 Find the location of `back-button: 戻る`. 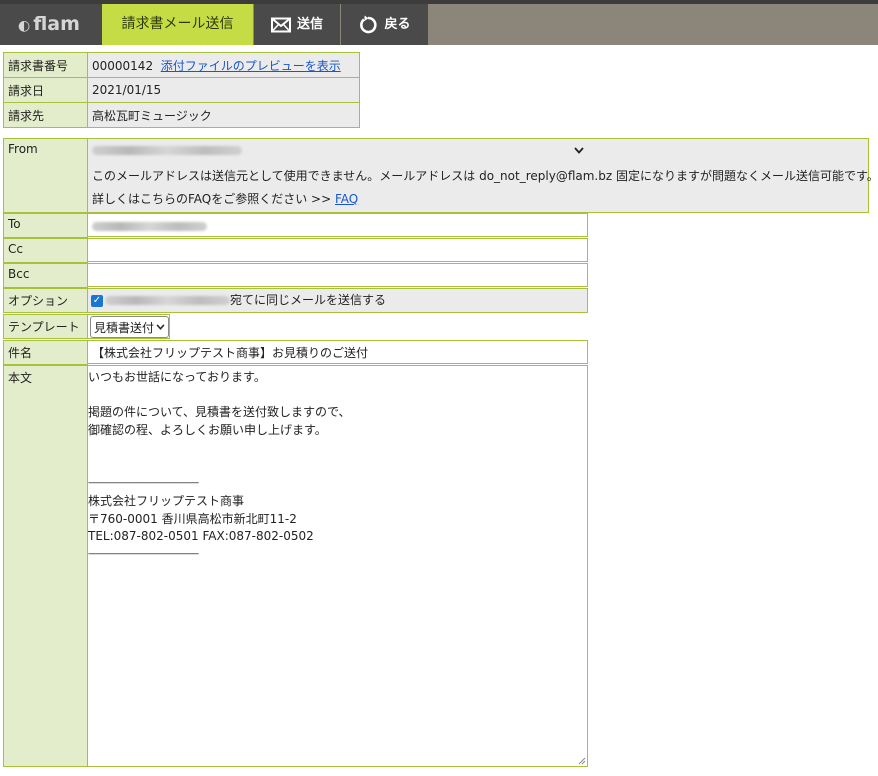

back-button: 戻る is located at coordinates (384, 24).